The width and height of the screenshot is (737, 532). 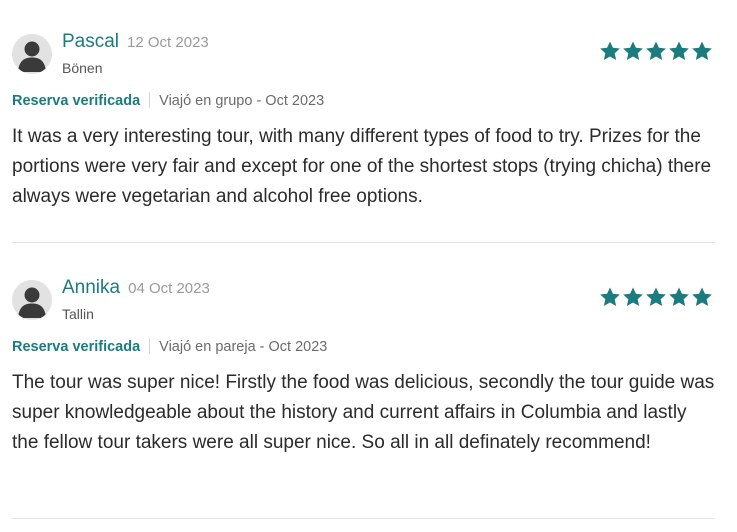 I want to click on trip-type: Viajó en pareja - Oct 2023, so click(x=243, y=347).